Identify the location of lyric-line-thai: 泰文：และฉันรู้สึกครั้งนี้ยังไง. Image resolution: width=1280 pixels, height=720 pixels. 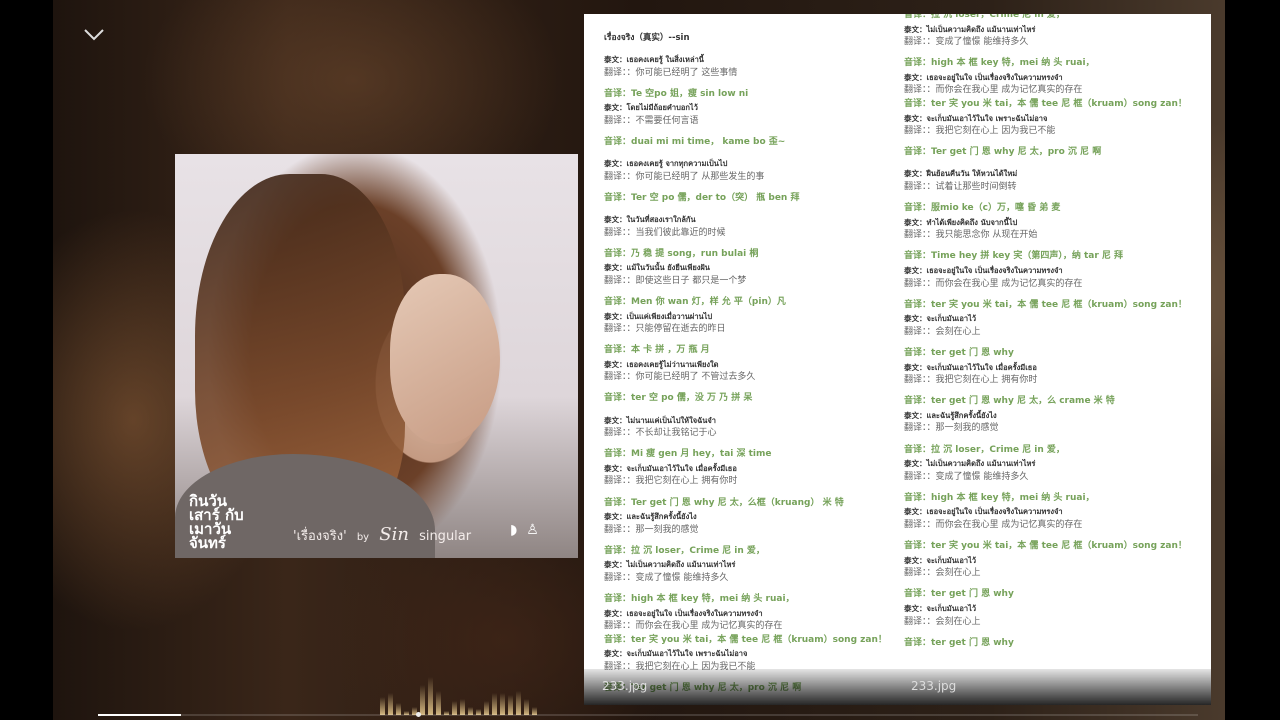
(950, 415).